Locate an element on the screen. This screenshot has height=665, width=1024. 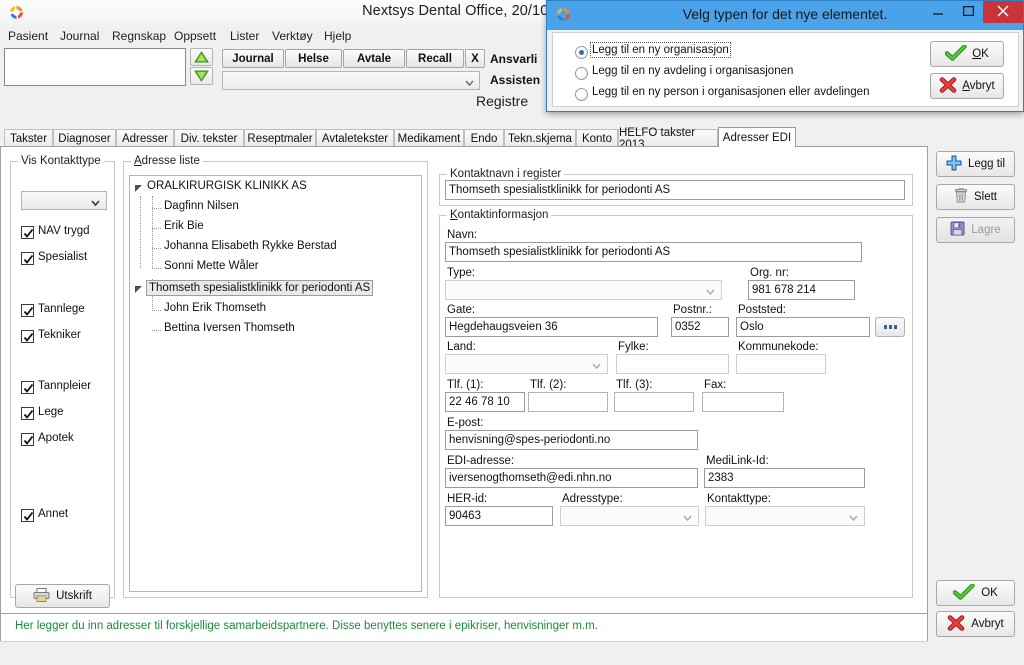
add-button: Legg til is located at coordinates (975, 164).